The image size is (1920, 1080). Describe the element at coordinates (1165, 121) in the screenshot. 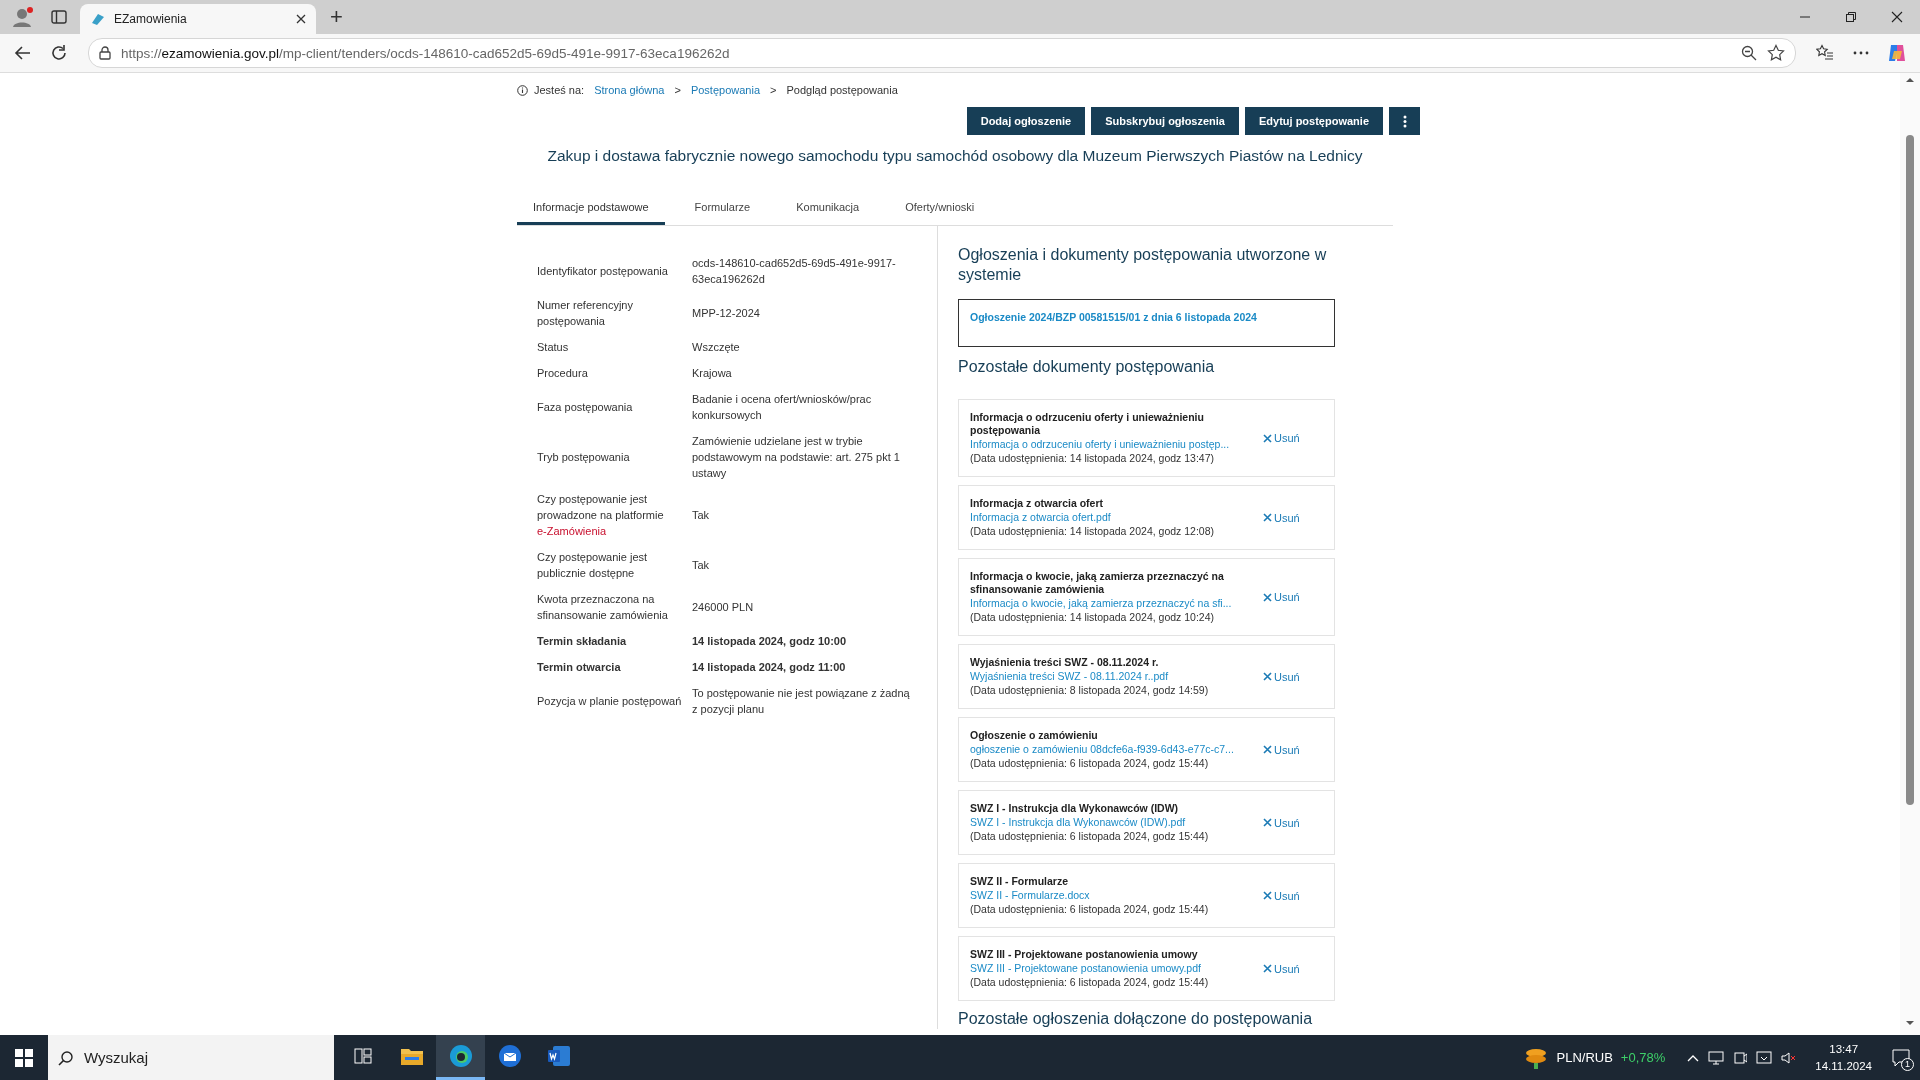

I see `action-button: Subskrybuj ogłoszenia` at that location.